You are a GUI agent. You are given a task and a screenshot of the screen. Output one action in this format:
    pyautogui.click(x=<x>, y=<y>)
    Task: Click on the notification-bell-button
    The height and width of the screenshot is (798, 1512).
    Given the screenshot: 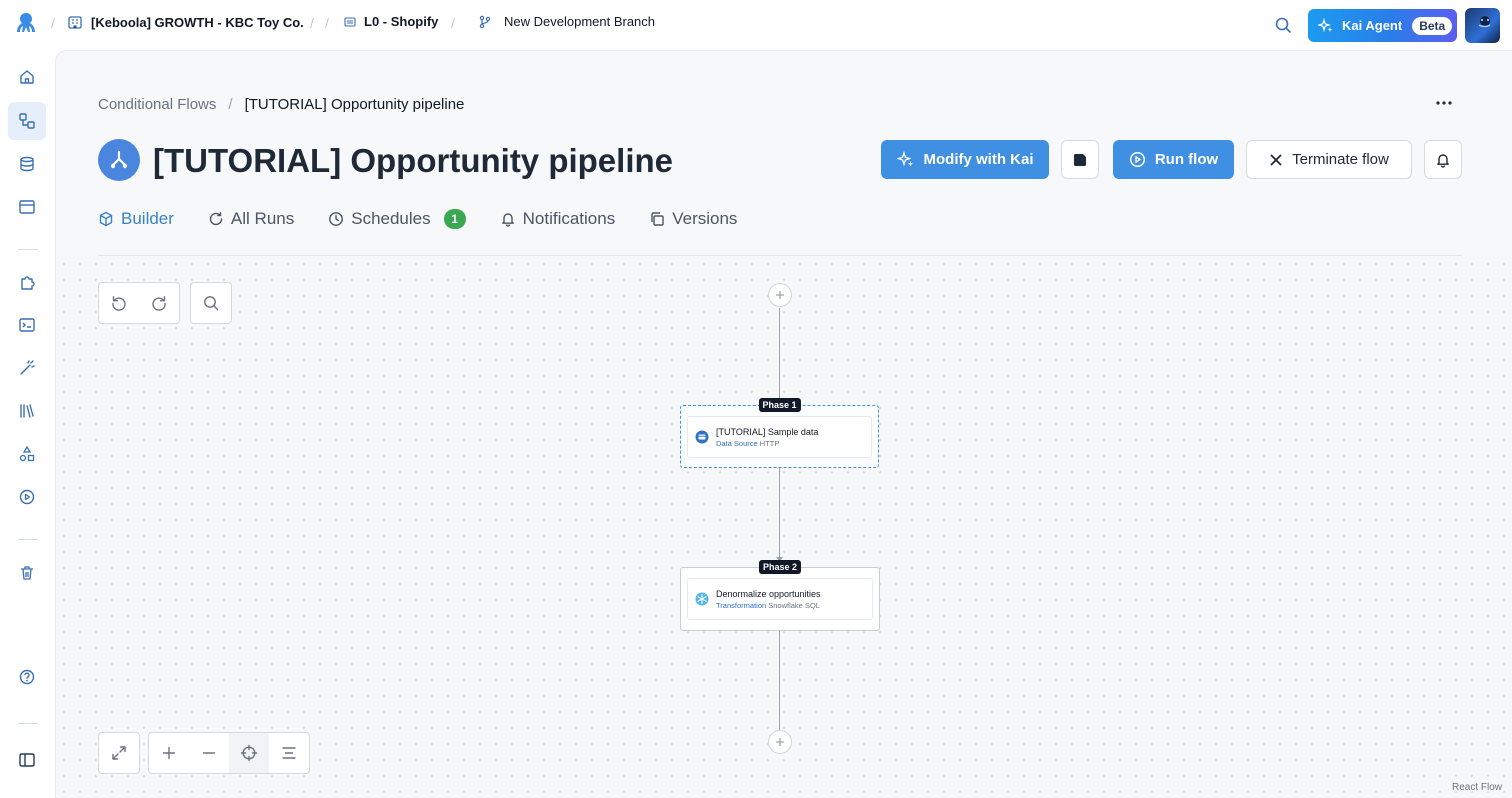 What is the action you would take?
    pyautogui.click(x=1443, y=159)
    